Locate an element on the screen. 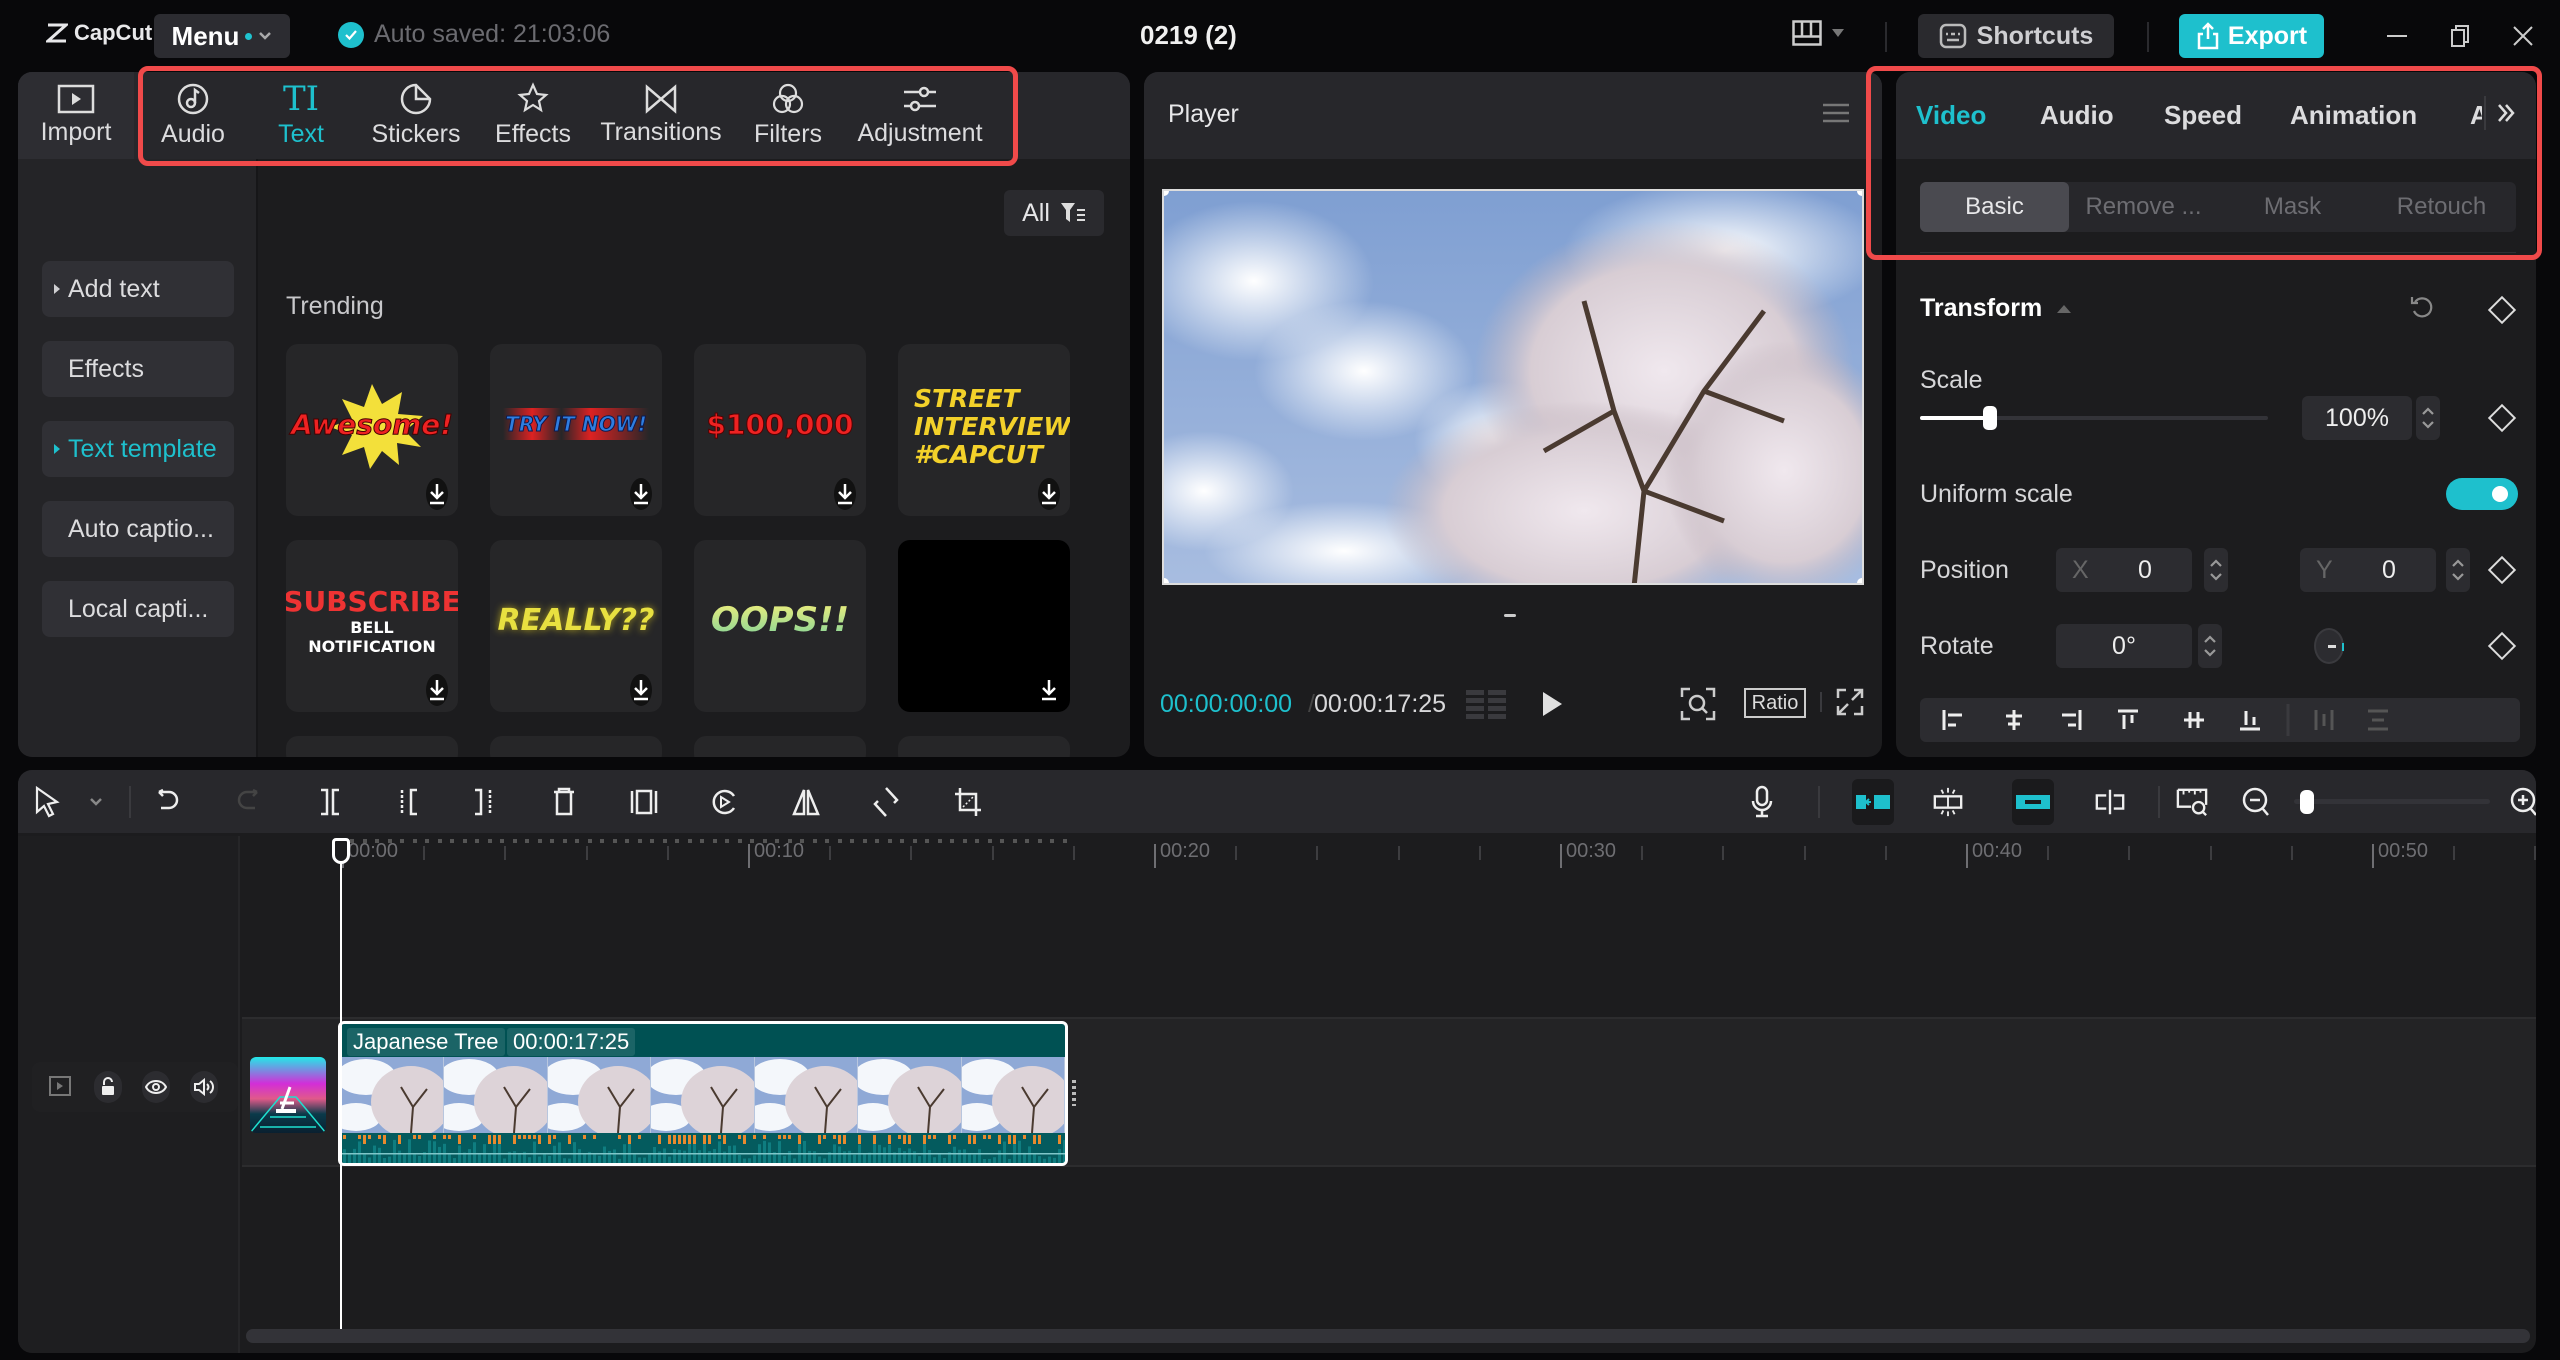 This screenshot has width=2560, height=1360. restore-button is located at coordinates (2460, 36).